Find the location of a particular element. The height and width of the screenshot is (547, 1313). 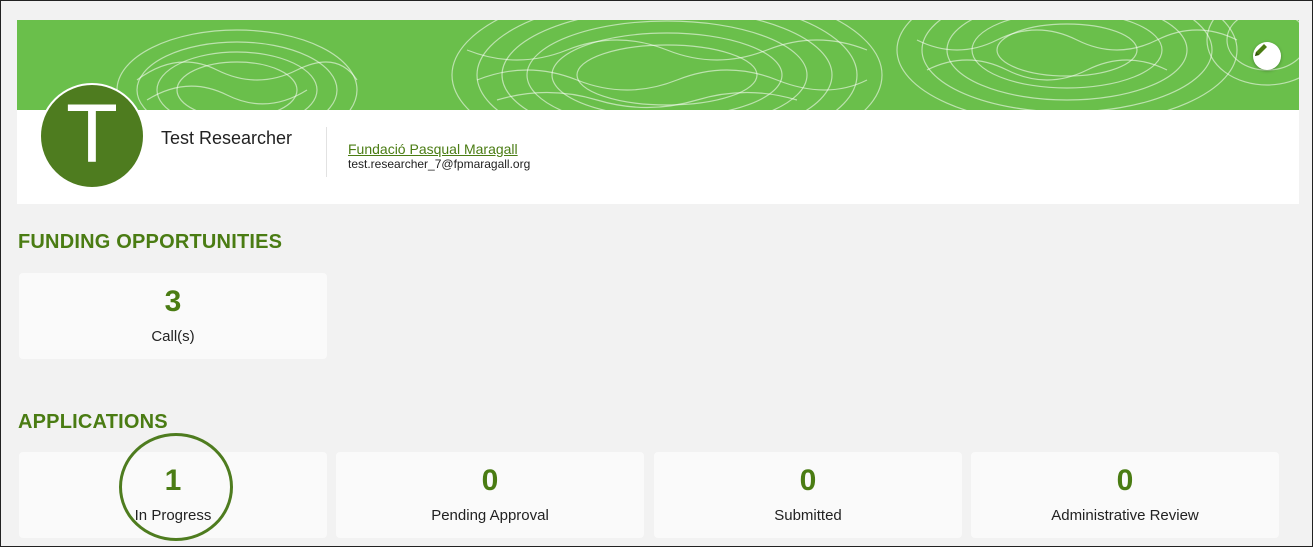

submitted-count: 0 is located at coordinates (808, 480).